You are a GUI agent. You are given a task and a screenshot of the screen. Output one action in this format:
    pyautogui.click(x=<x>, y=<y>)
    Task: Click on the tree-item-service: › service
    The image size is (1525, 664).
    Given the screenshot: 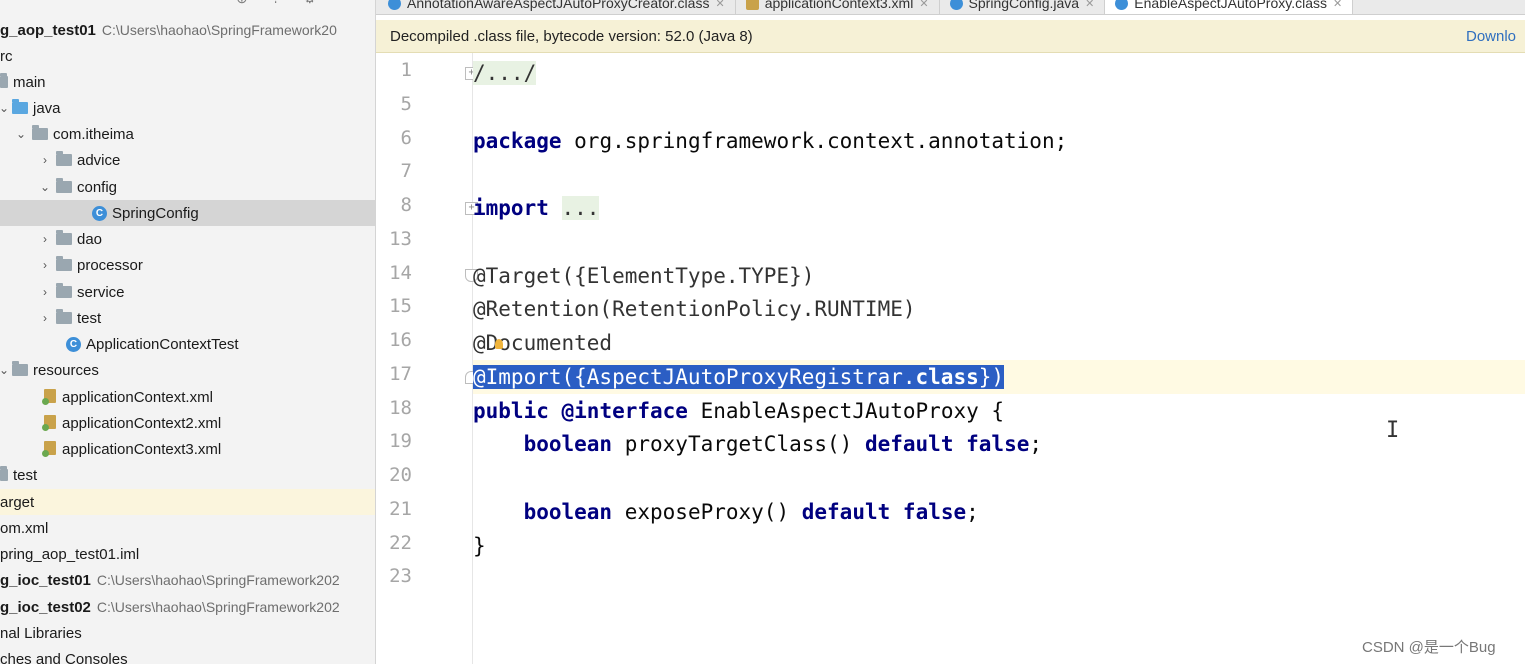 What is the action you would take?
    pyautogui.click(x=187, y=292)
    